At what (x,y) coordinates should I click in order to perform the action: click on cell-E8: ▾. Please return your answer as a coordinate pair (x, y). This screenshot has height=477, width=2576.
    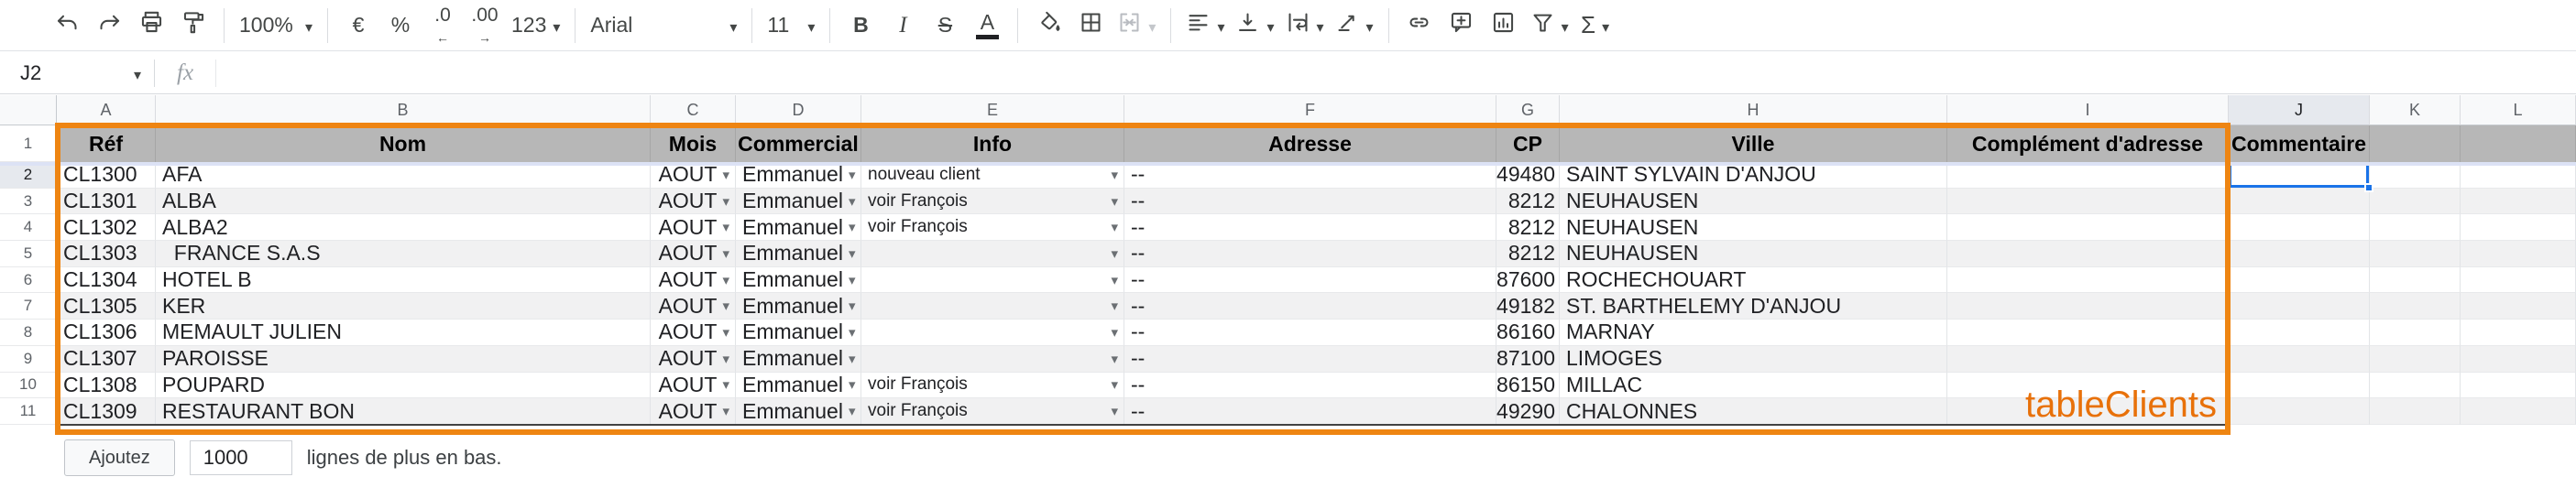
    Looking at the image, I should click on (993, 333).